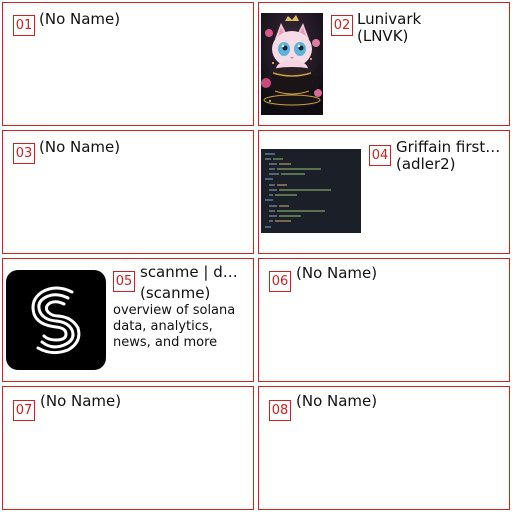  What do you see at coordinates (384, 64) in the screenshot?
I see `token-card-02: 02 Lunivark (LNVK)` at bounding box center [384, 64].